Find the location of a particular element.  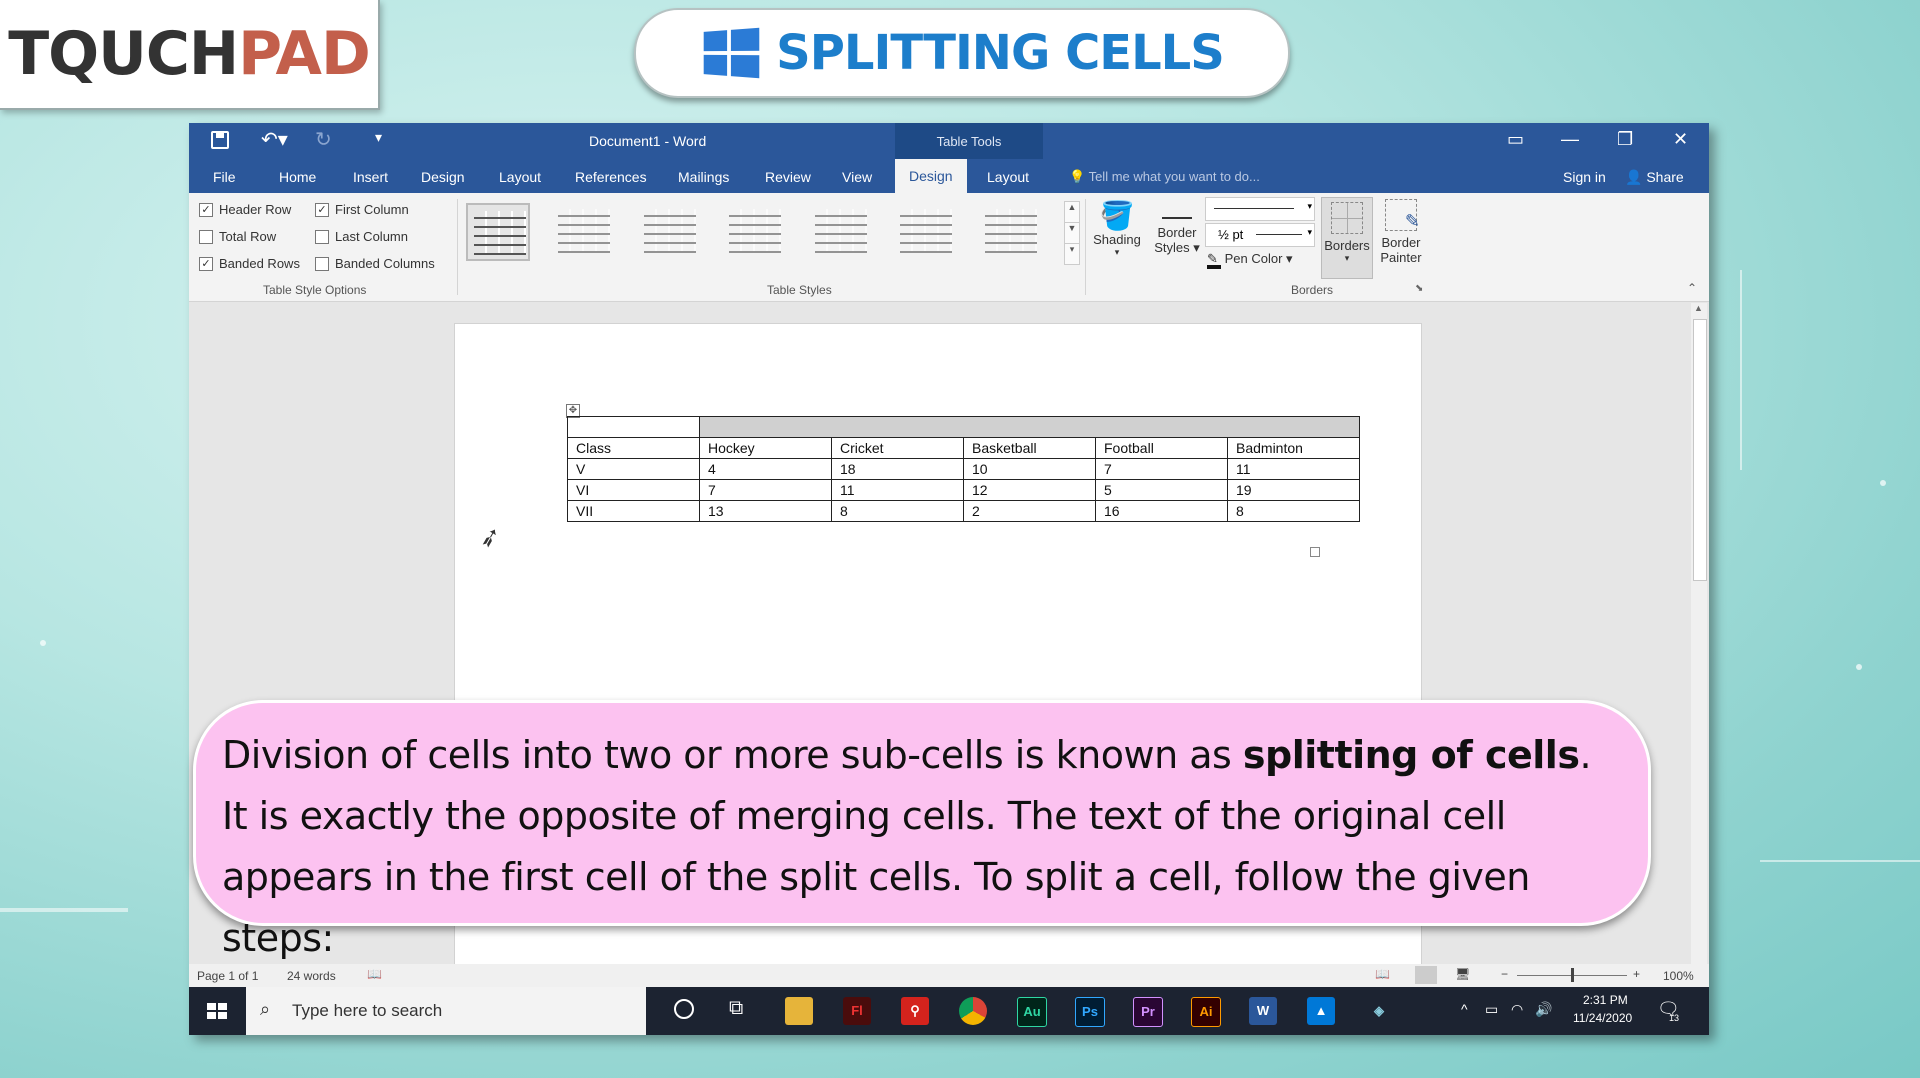

total-row-checkbox: Total Row is located at coordinates (237, 236).